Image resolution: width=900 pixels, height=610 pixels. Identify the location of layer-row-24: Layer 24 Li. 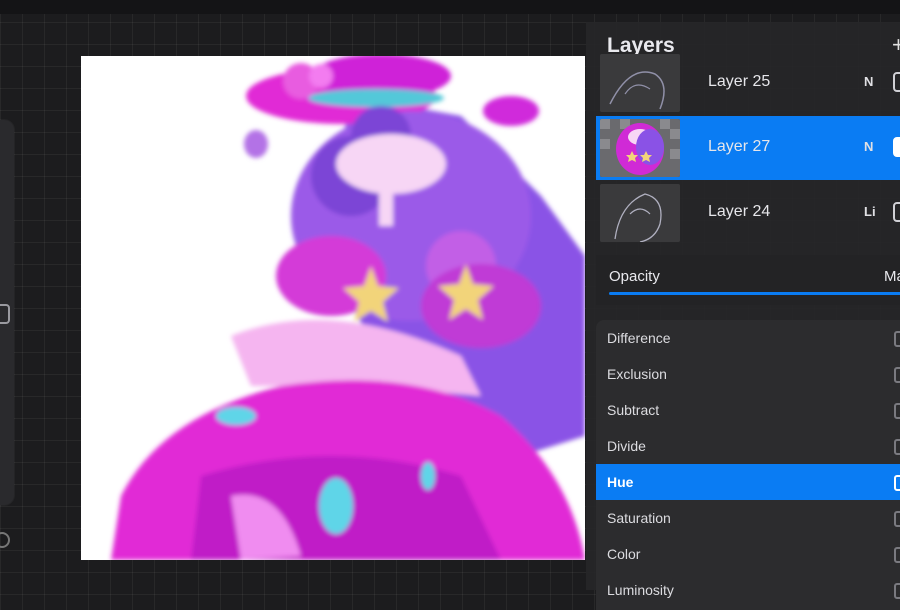
(748, 213).